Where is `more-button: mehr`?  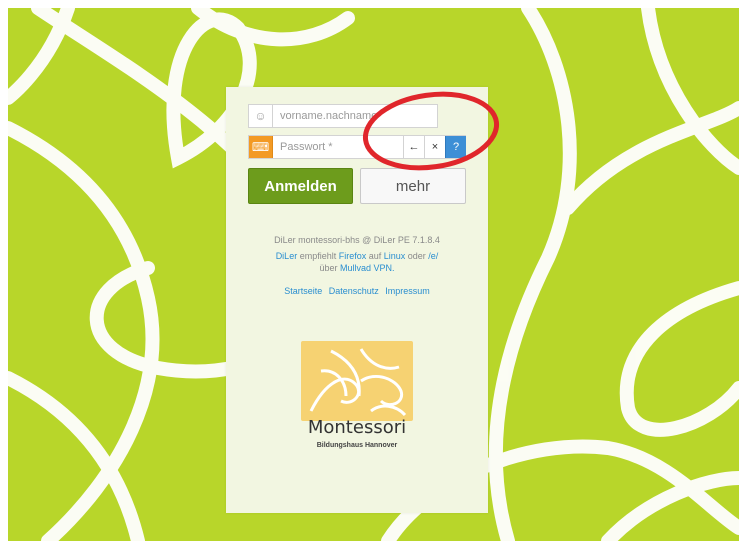 more-button: mehr is located at coordinates (413, 186).